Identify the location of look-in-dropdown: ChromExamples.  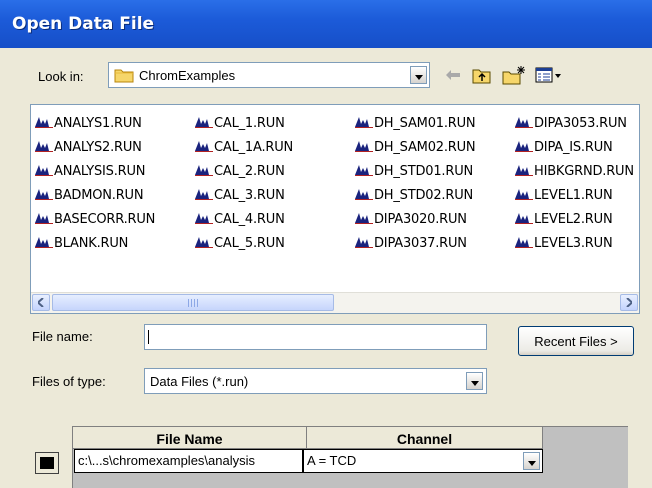
(269, 75).